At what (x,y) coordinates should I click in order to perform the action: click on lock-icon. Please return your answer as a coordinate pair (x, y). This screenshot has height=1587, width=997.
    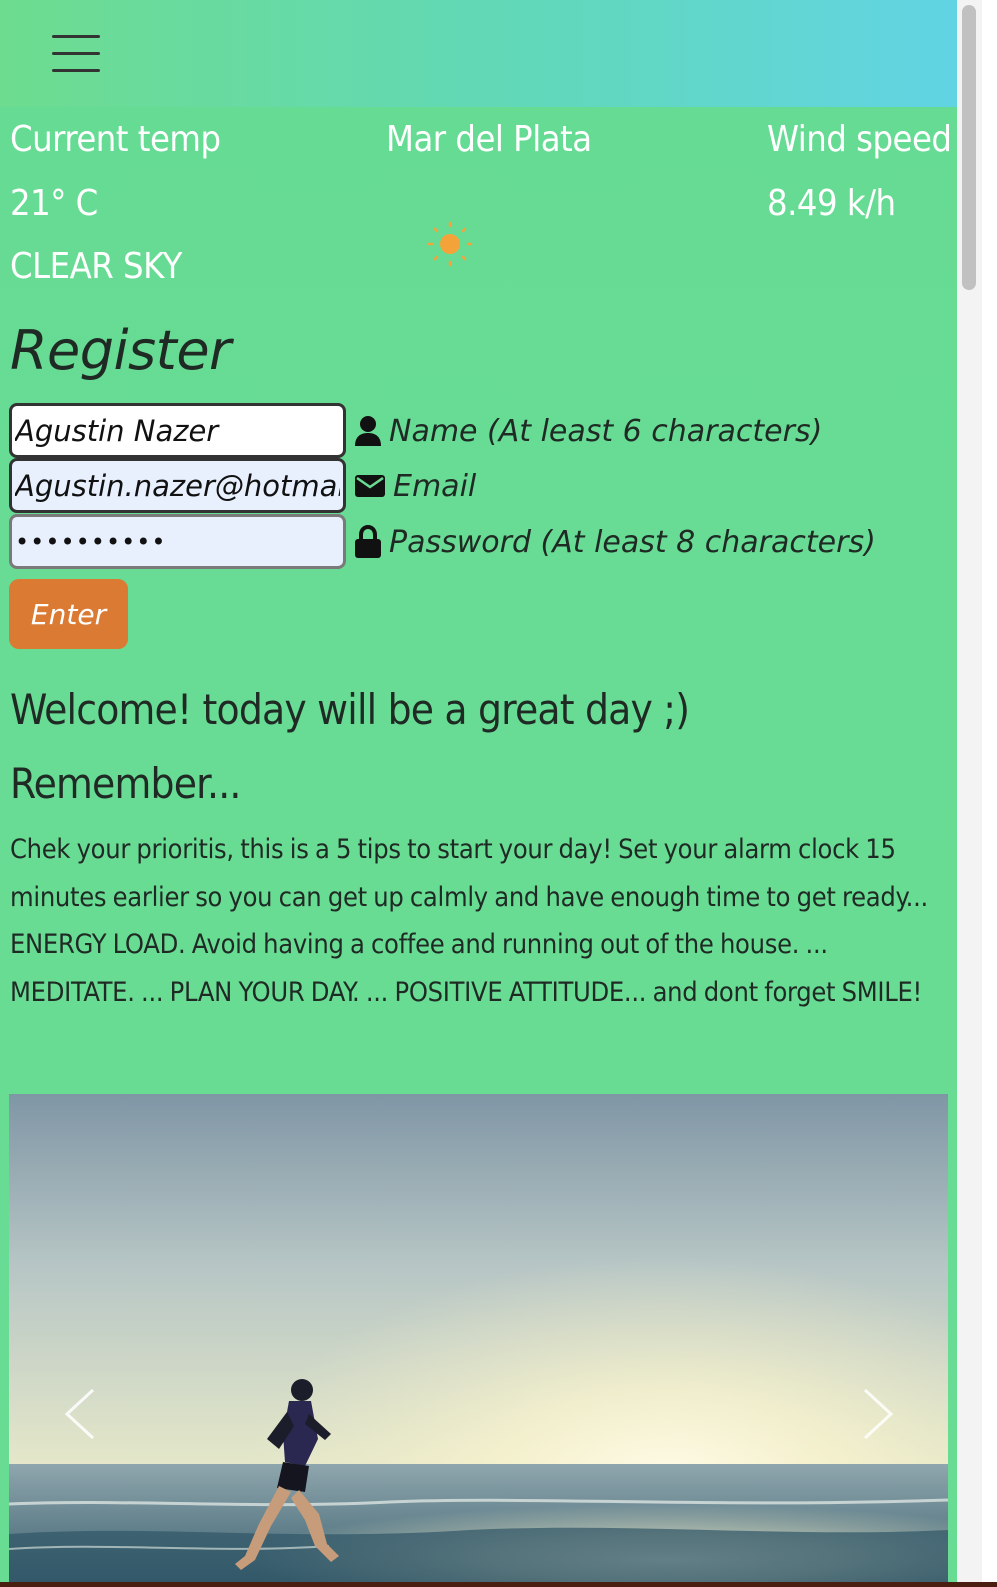
    Looking at the image, I should click on (368, 541).